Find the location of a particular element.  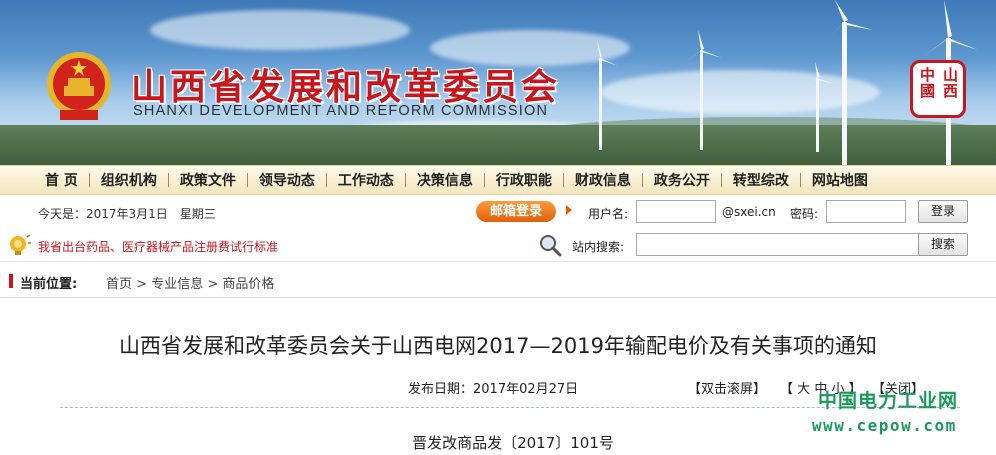

nav-item-government-affairs: 政务公开 is located at coordinates (682, 180).